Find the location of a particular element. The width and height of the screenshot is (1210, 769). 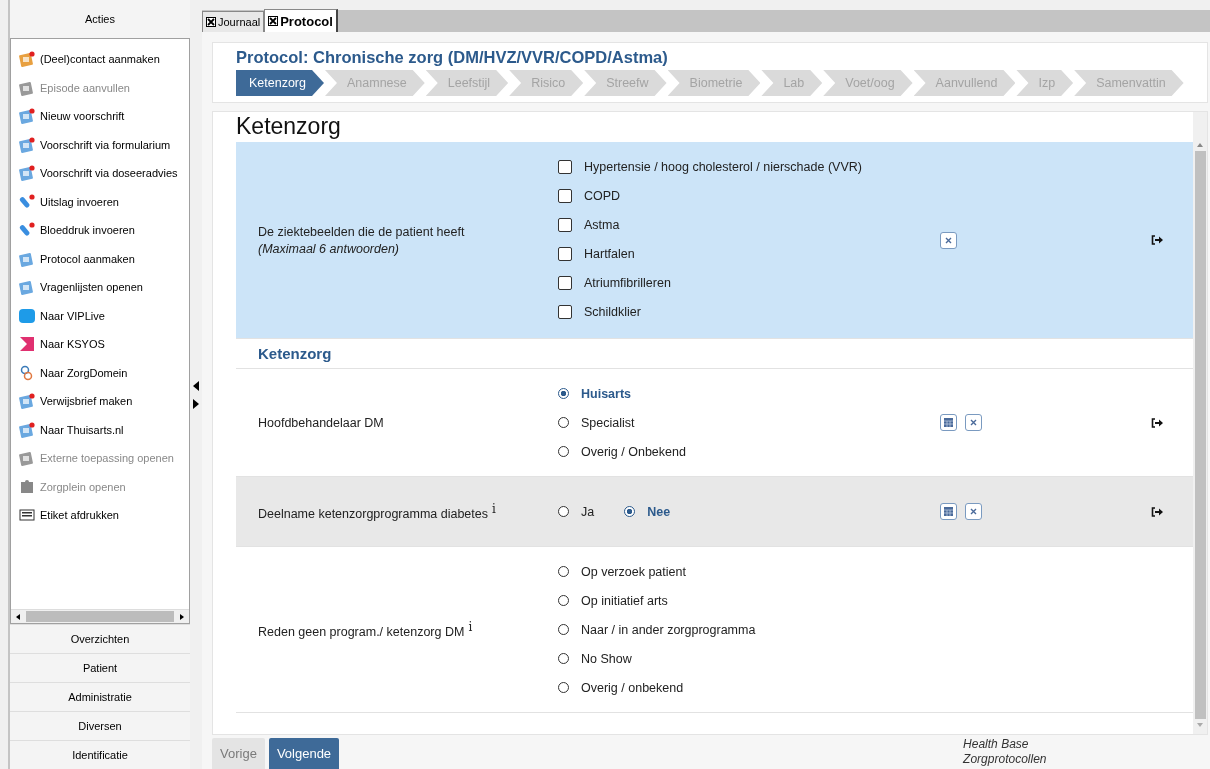

action-item: Uitslag invoeren is located at coordinates (100, 201).